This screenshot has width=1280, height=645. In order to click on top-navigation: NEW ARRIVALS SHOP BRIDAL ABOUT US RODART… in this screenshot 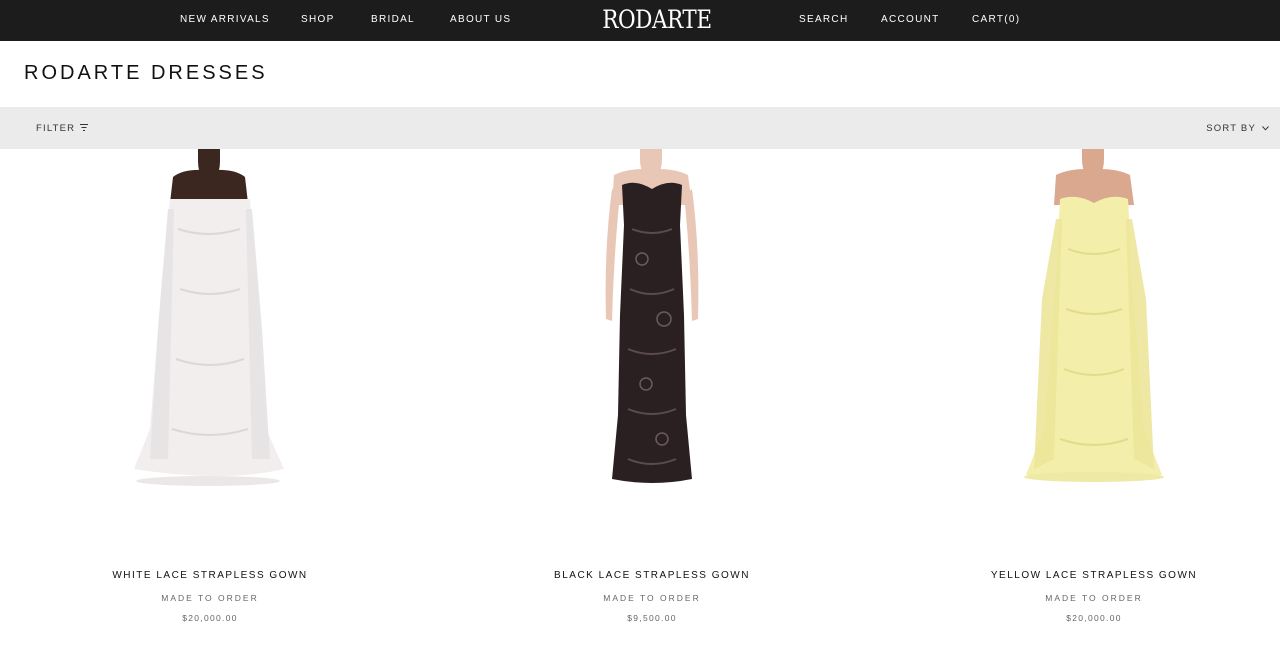, I will do `click(640, 20)`.